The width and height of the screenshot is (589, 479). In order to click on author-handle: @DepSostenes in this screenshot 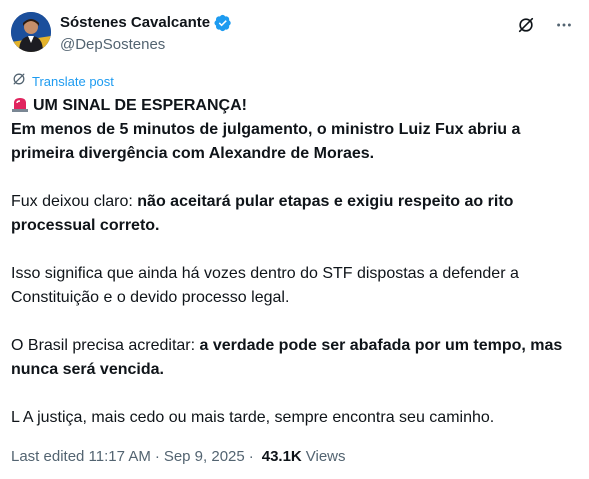, I will do `click(112, 45)`.